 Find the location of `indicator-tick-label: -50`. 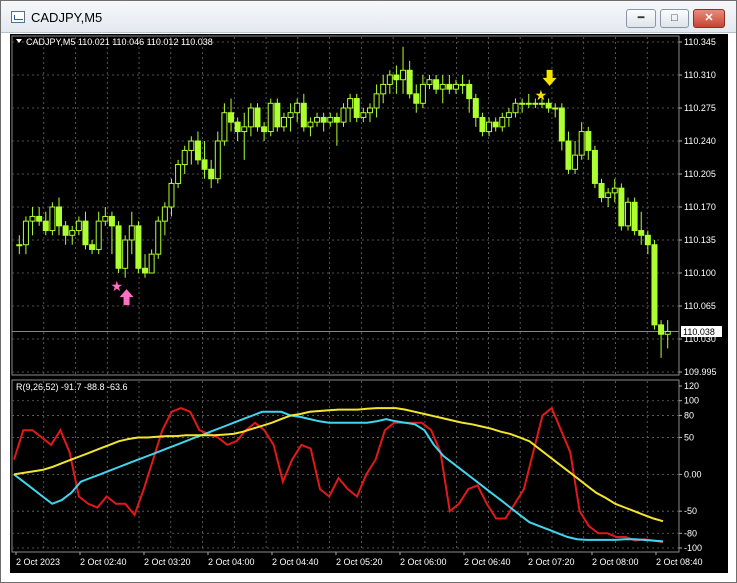

indicator-tick-label: -50 is located at coordinates (690, 511).